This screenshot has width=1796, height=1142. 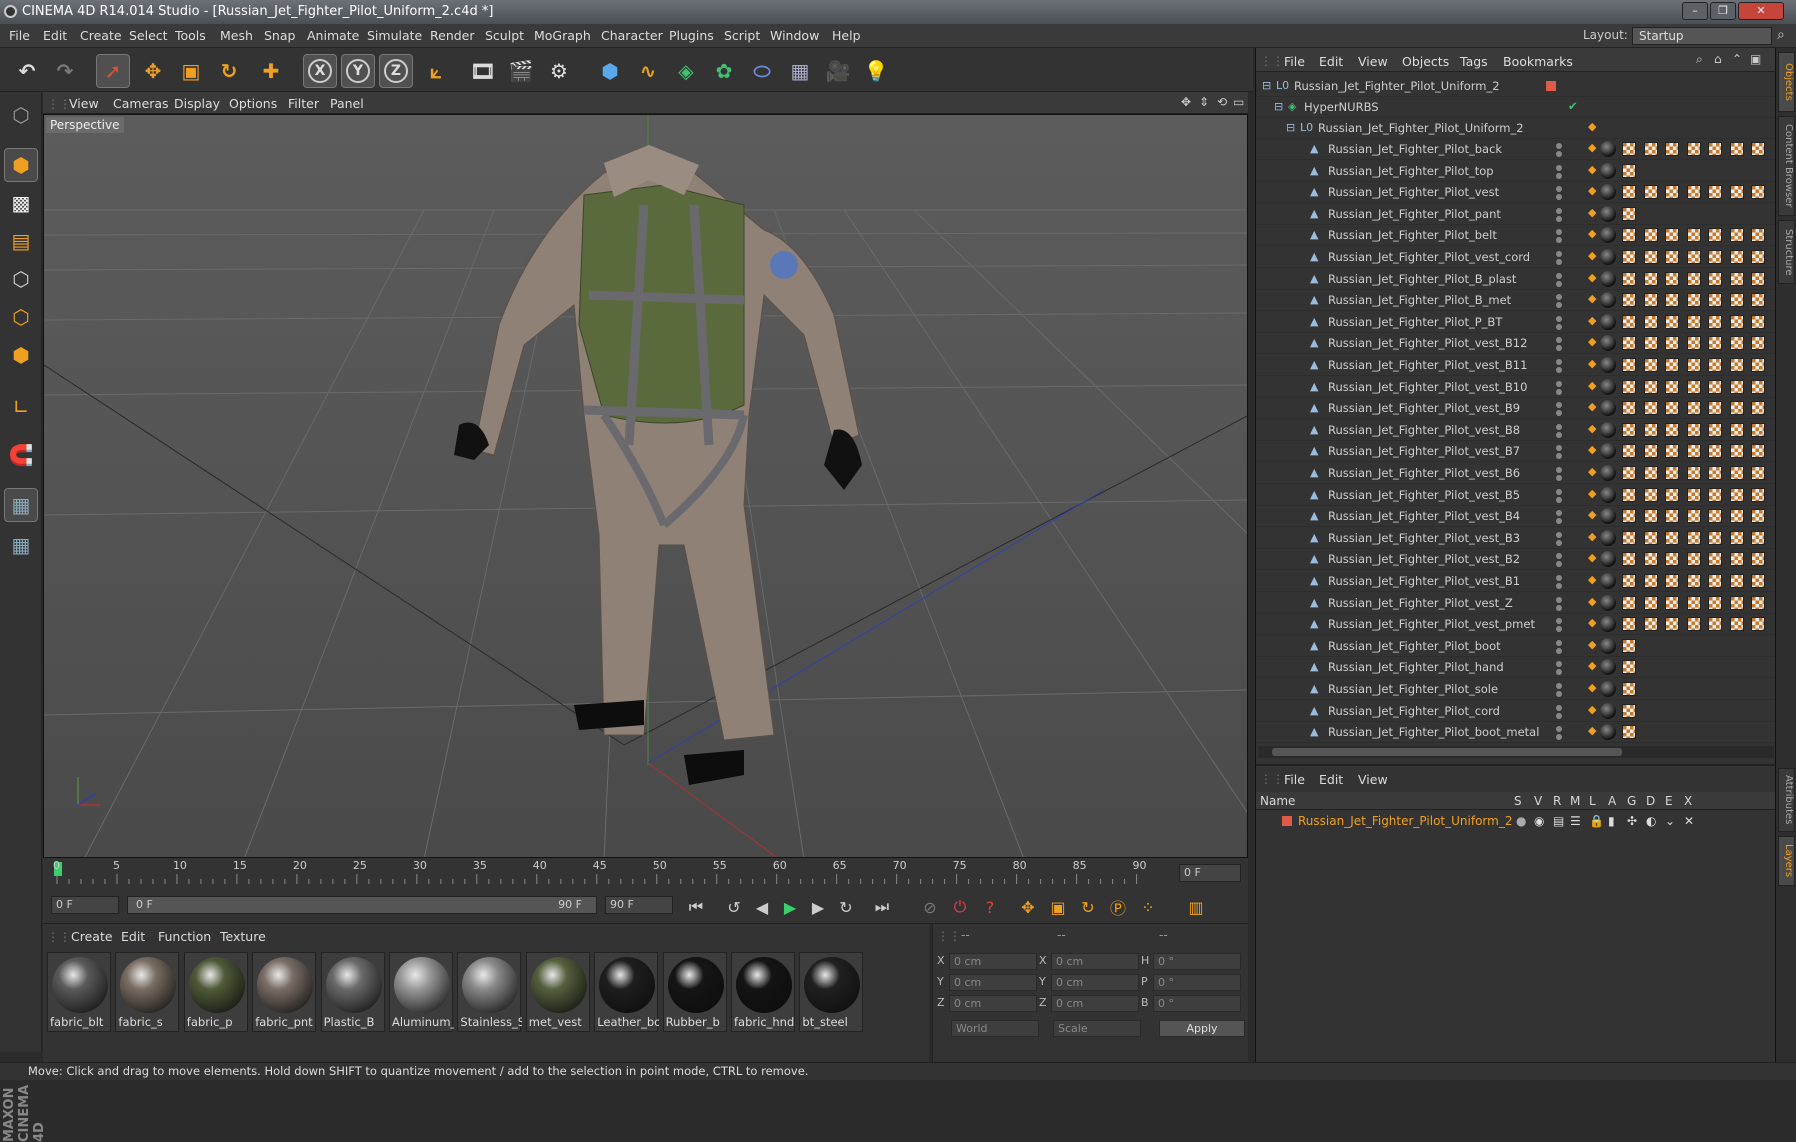 I want to click on timeline: 0 5 10 15 20 25 30 35 40 45 50 55 60 65 70 75 80 85 90 0 F, so click(x=645, y=873).